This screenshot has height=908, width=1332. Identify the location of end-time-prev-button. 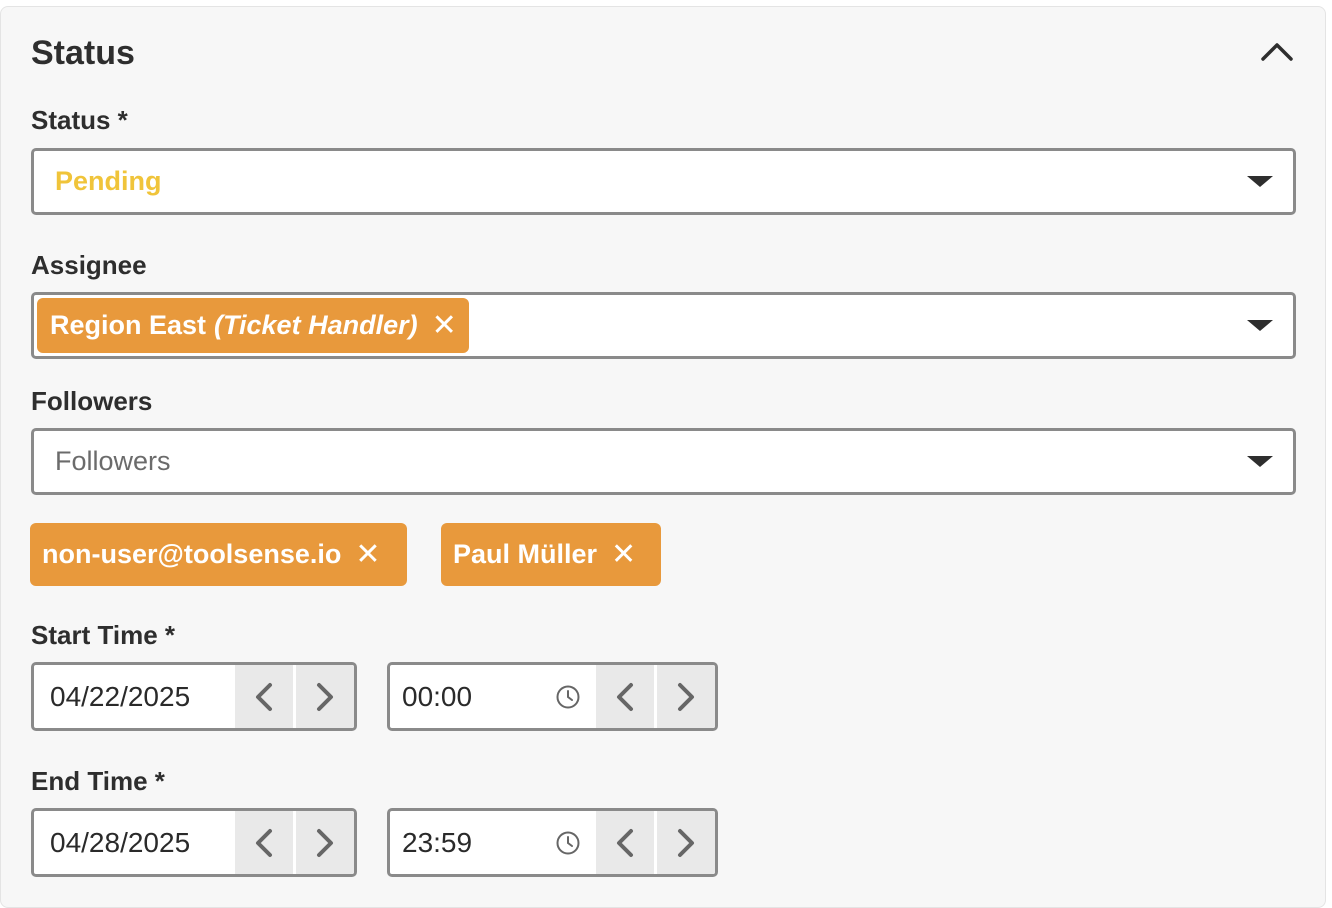
(625, 842).